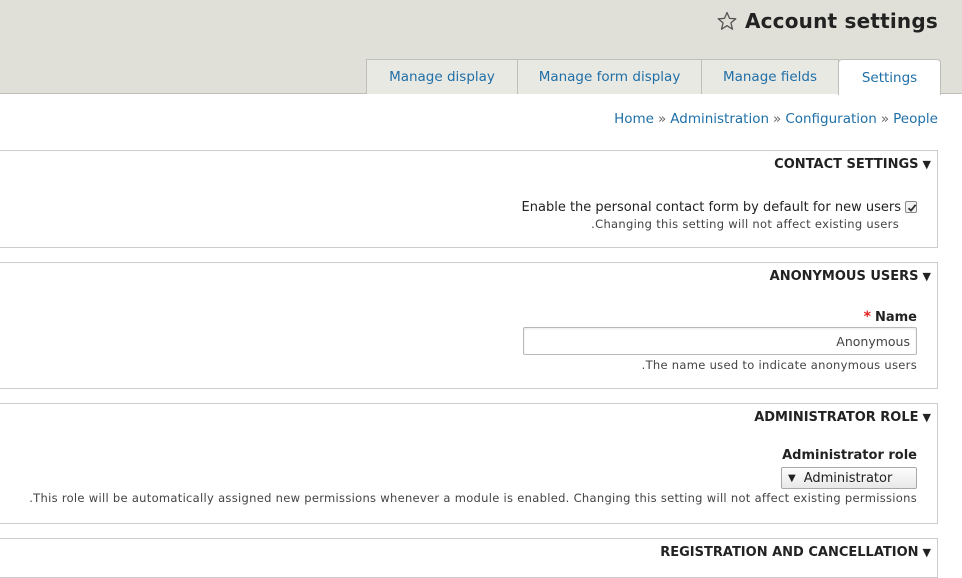  I want to click on breadcrumb-configuration: Configuration, so click(831, 119).